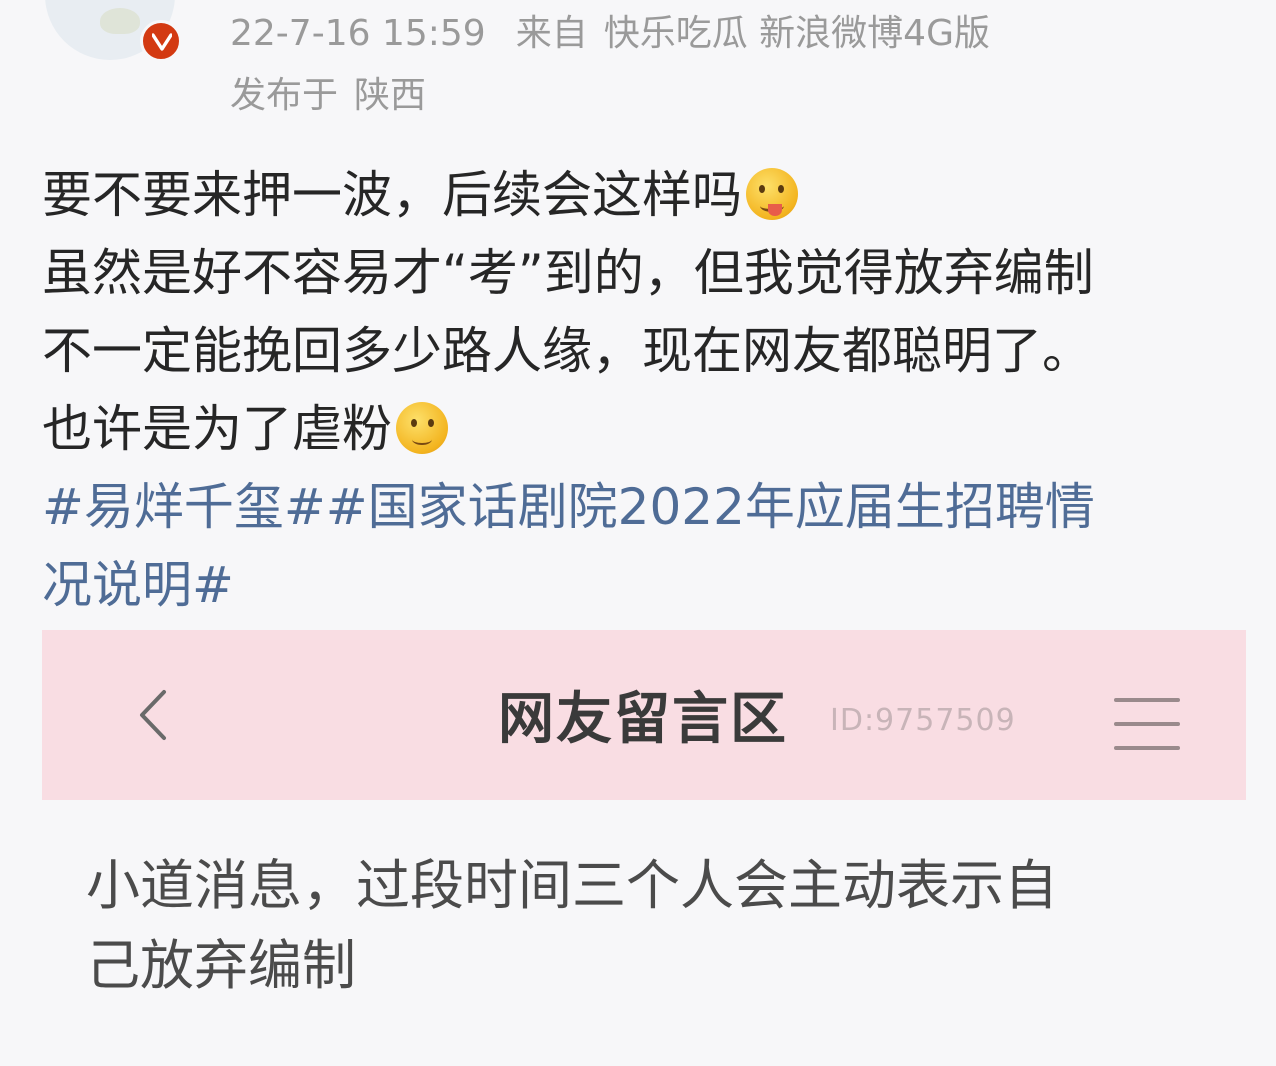 This screenshot has width=1276, height=1066. Describe the element at coordinates (646, 926) in the screenshot. I see `board-comment: 小道消息，过段时间三个人会主动表示自 己放弃编制` at that location.